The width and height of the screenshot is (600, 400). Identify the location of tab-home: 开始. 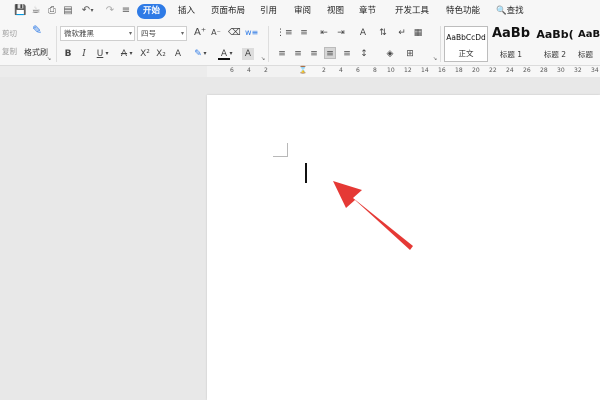
(152, 11).